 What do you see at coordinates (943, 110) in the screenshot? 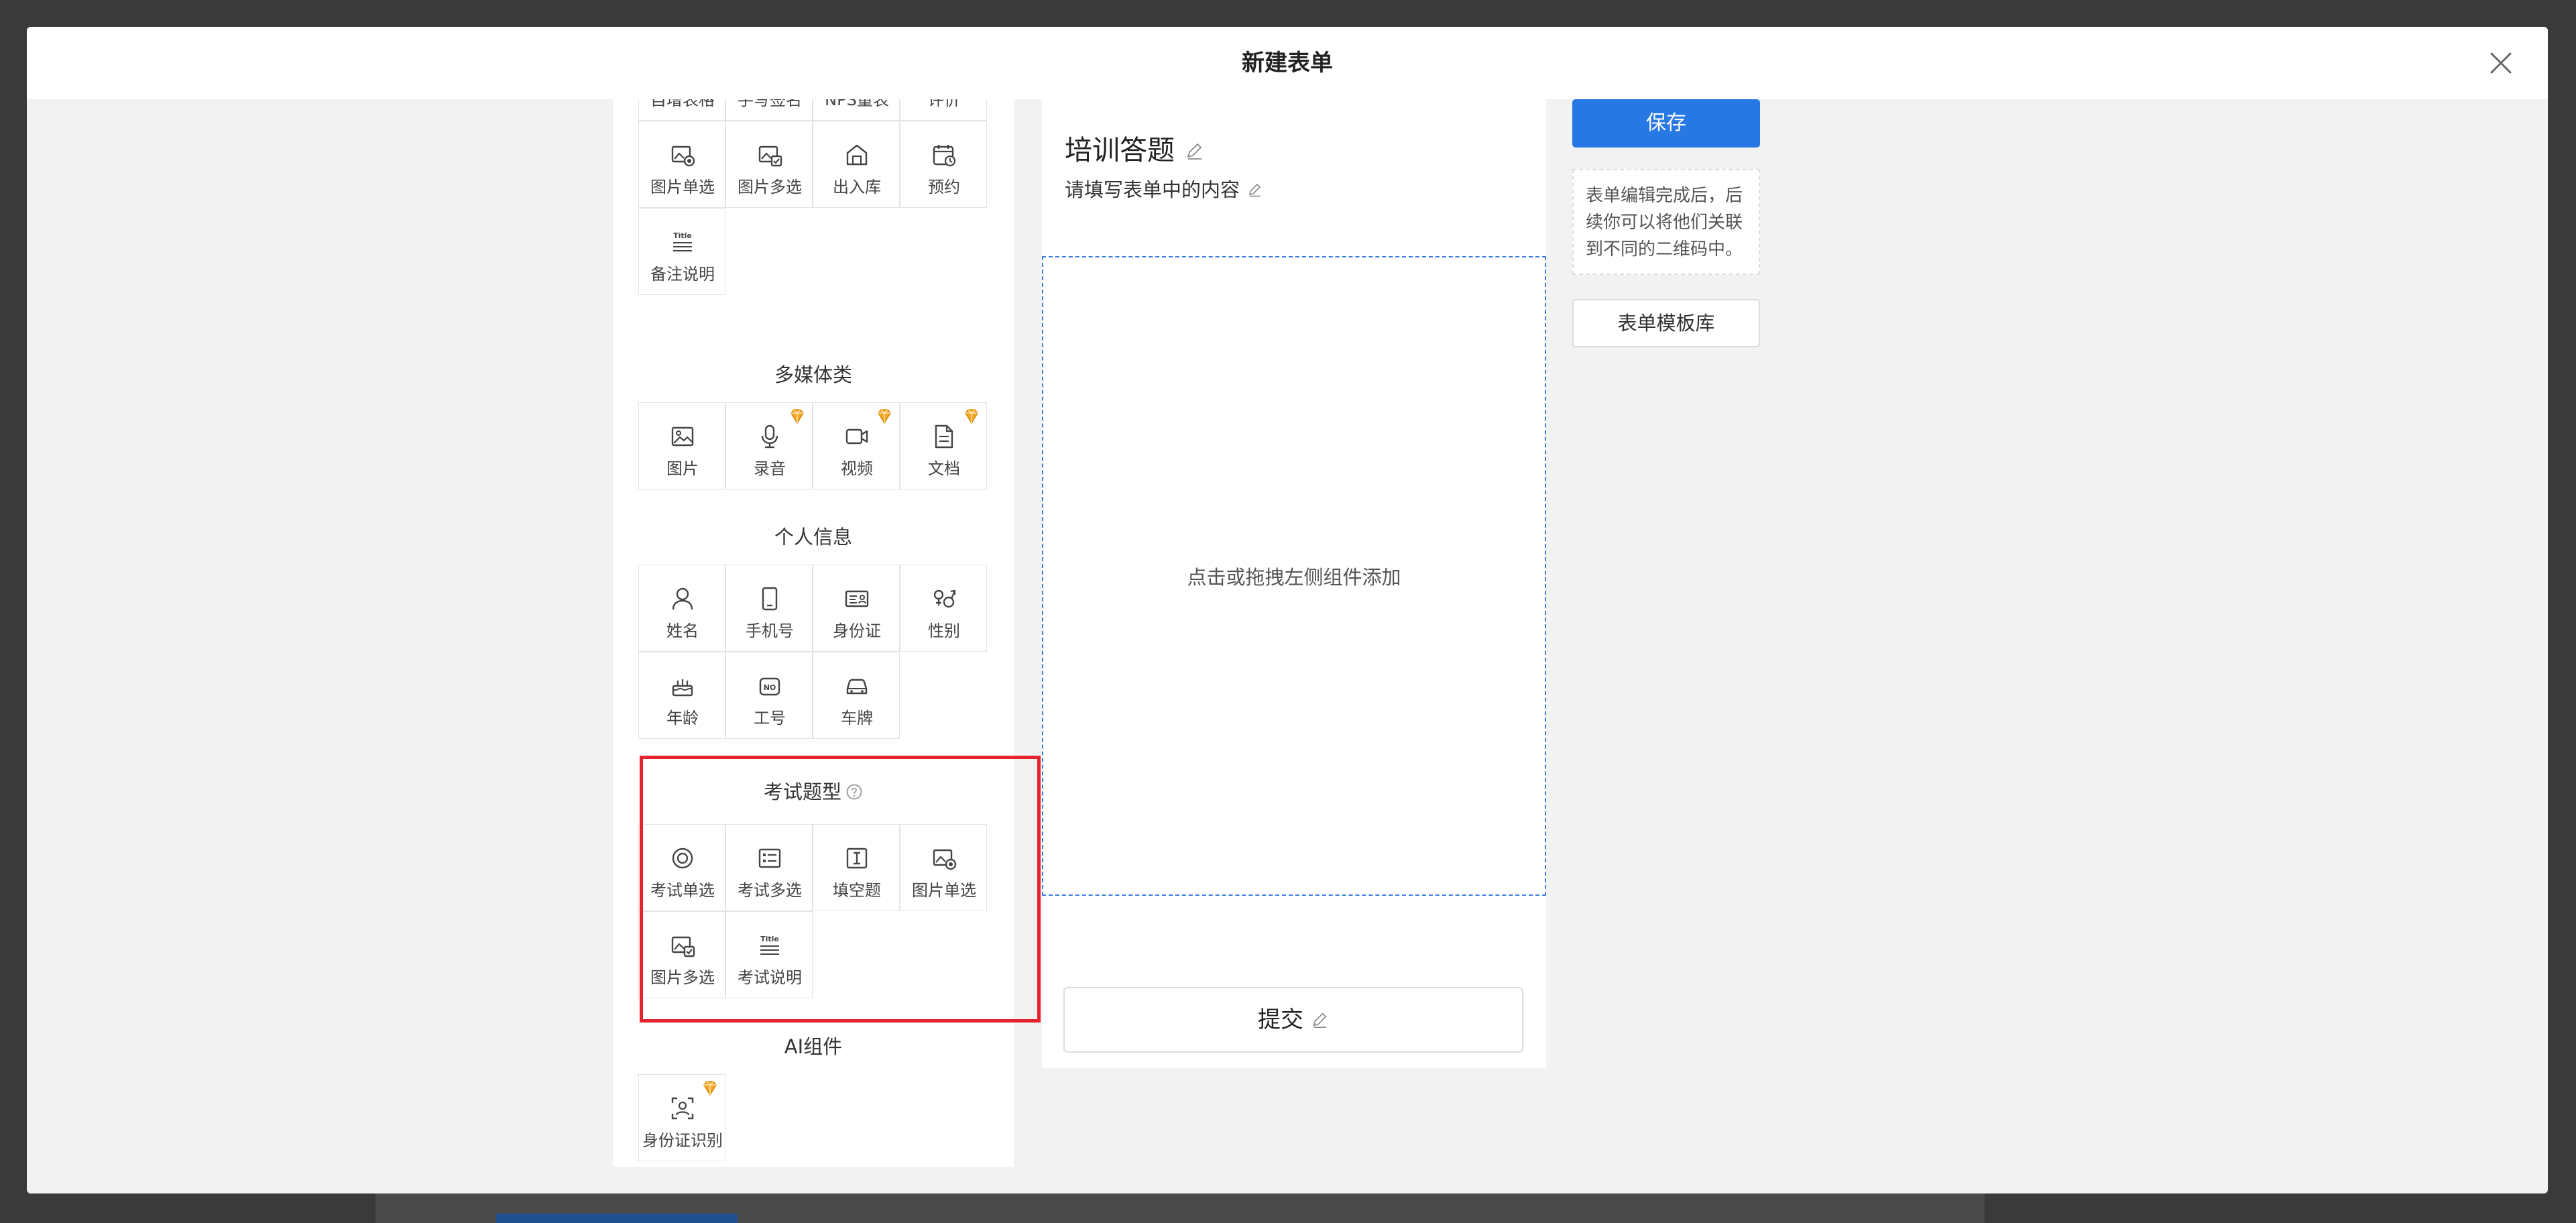
I see `component-rating: 评价` at bounding box center [943, 110].